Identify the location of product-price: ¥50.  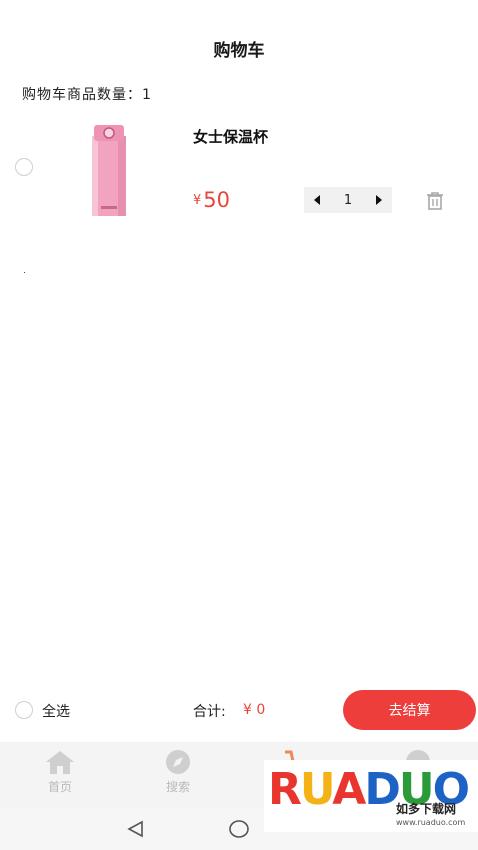
(211, 200).